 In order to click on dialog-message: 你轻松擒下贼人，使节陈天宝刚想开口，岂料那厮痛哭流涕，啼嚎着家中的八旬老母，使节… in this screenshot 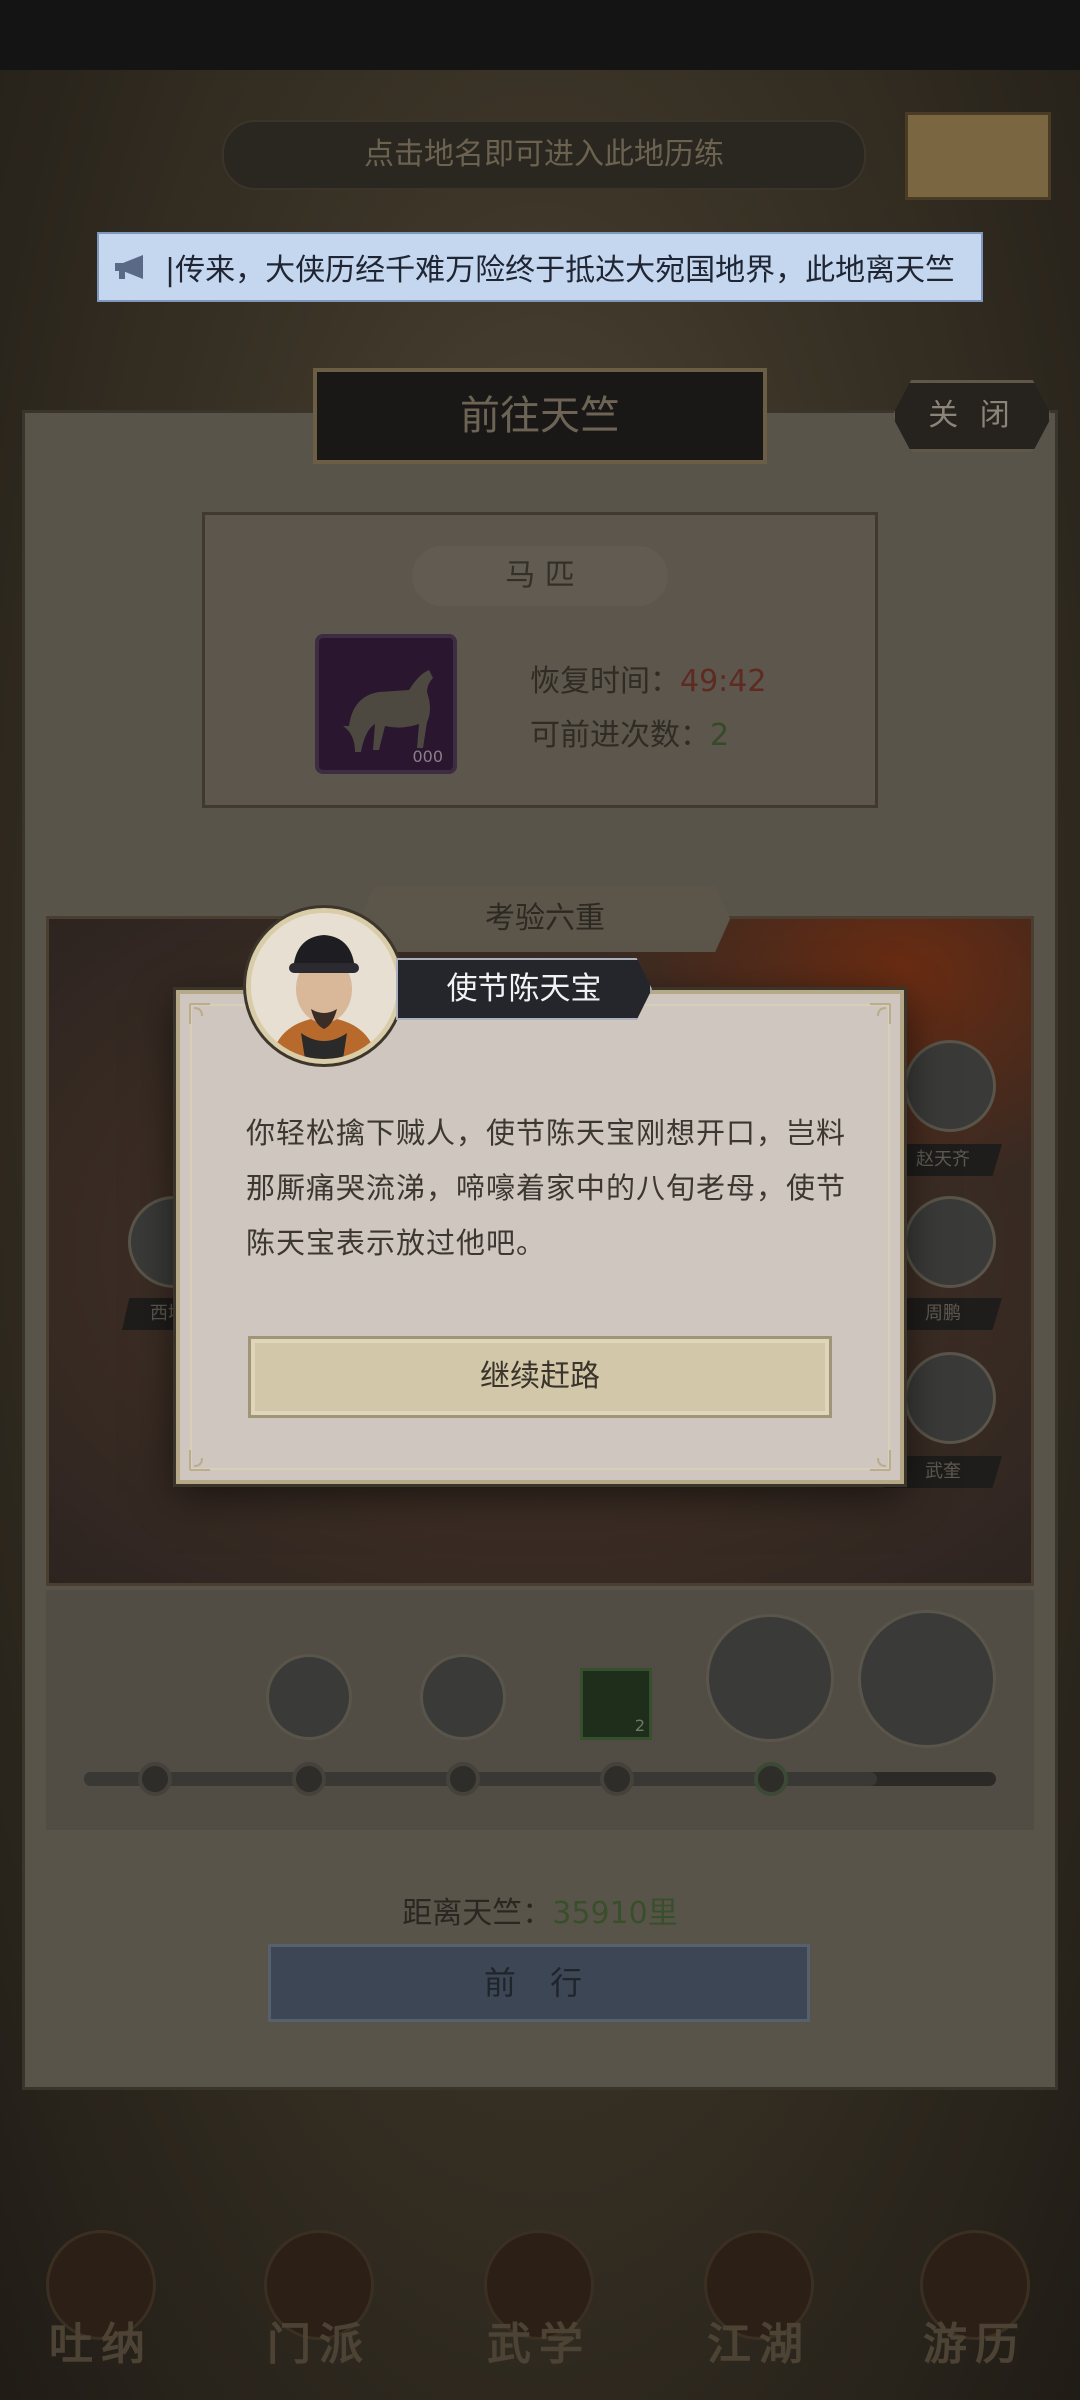, I will do `click(546, 1188)`.